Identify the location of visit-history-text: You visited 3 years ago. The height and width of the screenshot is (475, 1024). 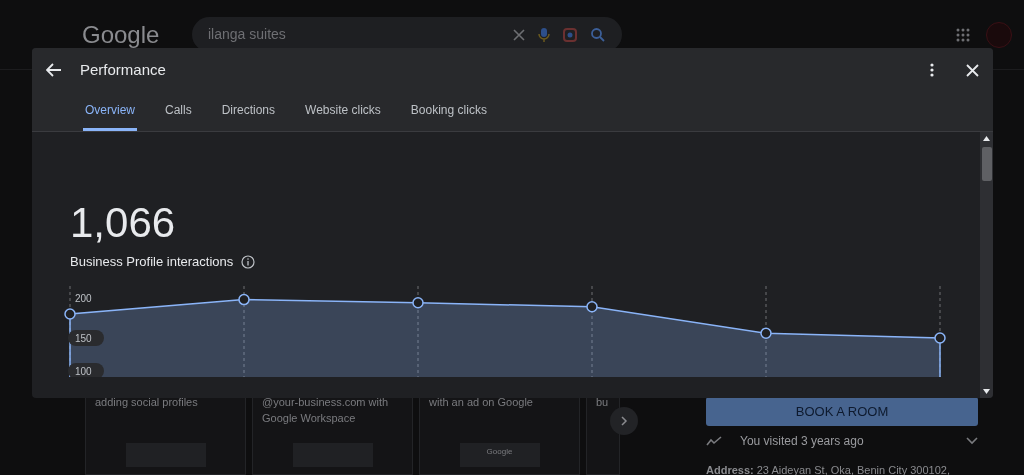
(802, 441).